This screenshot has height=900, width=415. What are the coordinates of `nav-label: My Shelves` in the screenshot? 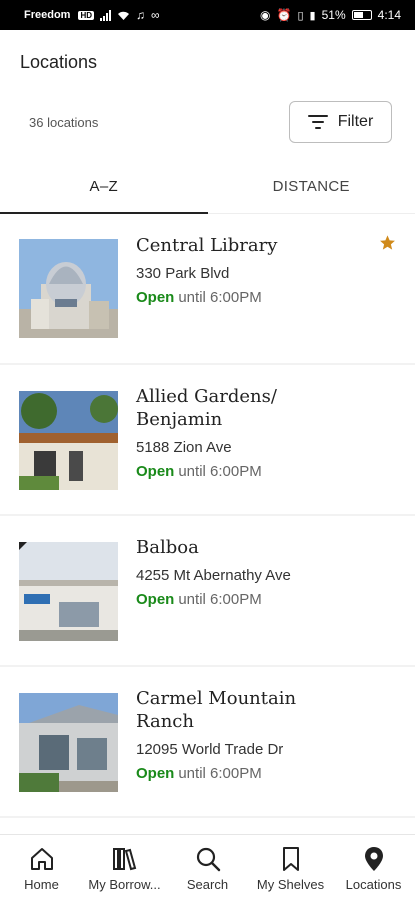 It's located at (290, 884).